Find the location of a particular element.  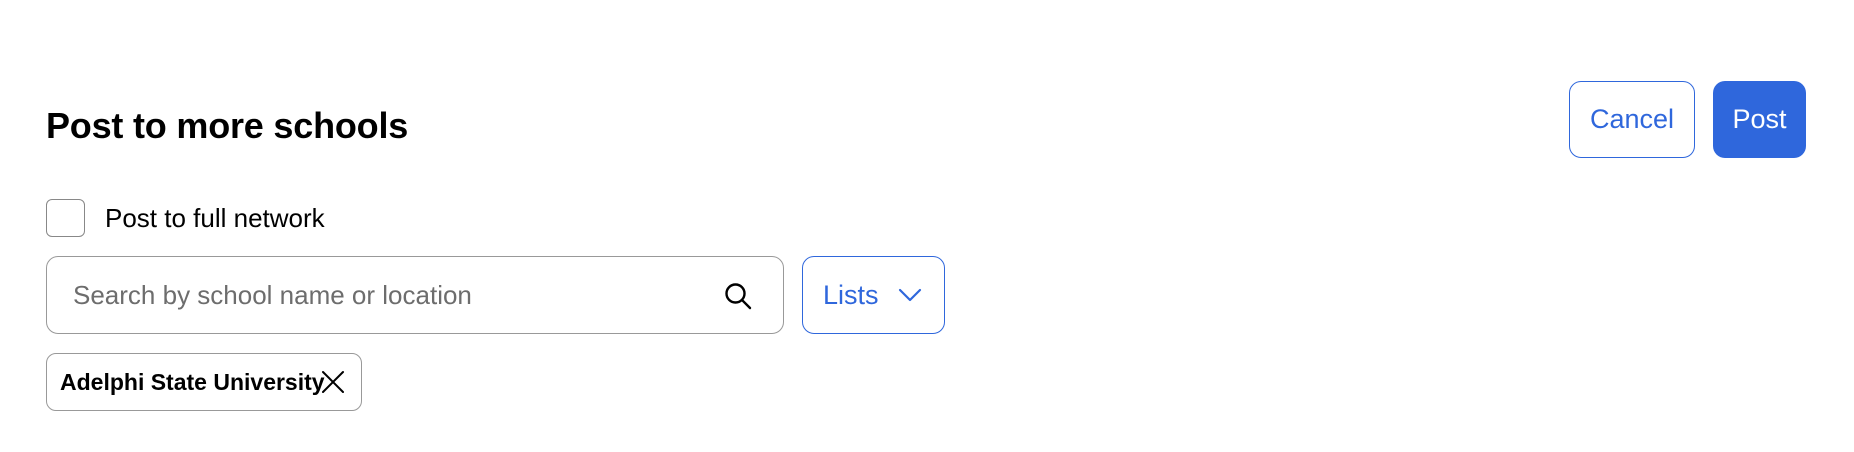

full-network-checkbox is located at coordinates (65, 218).